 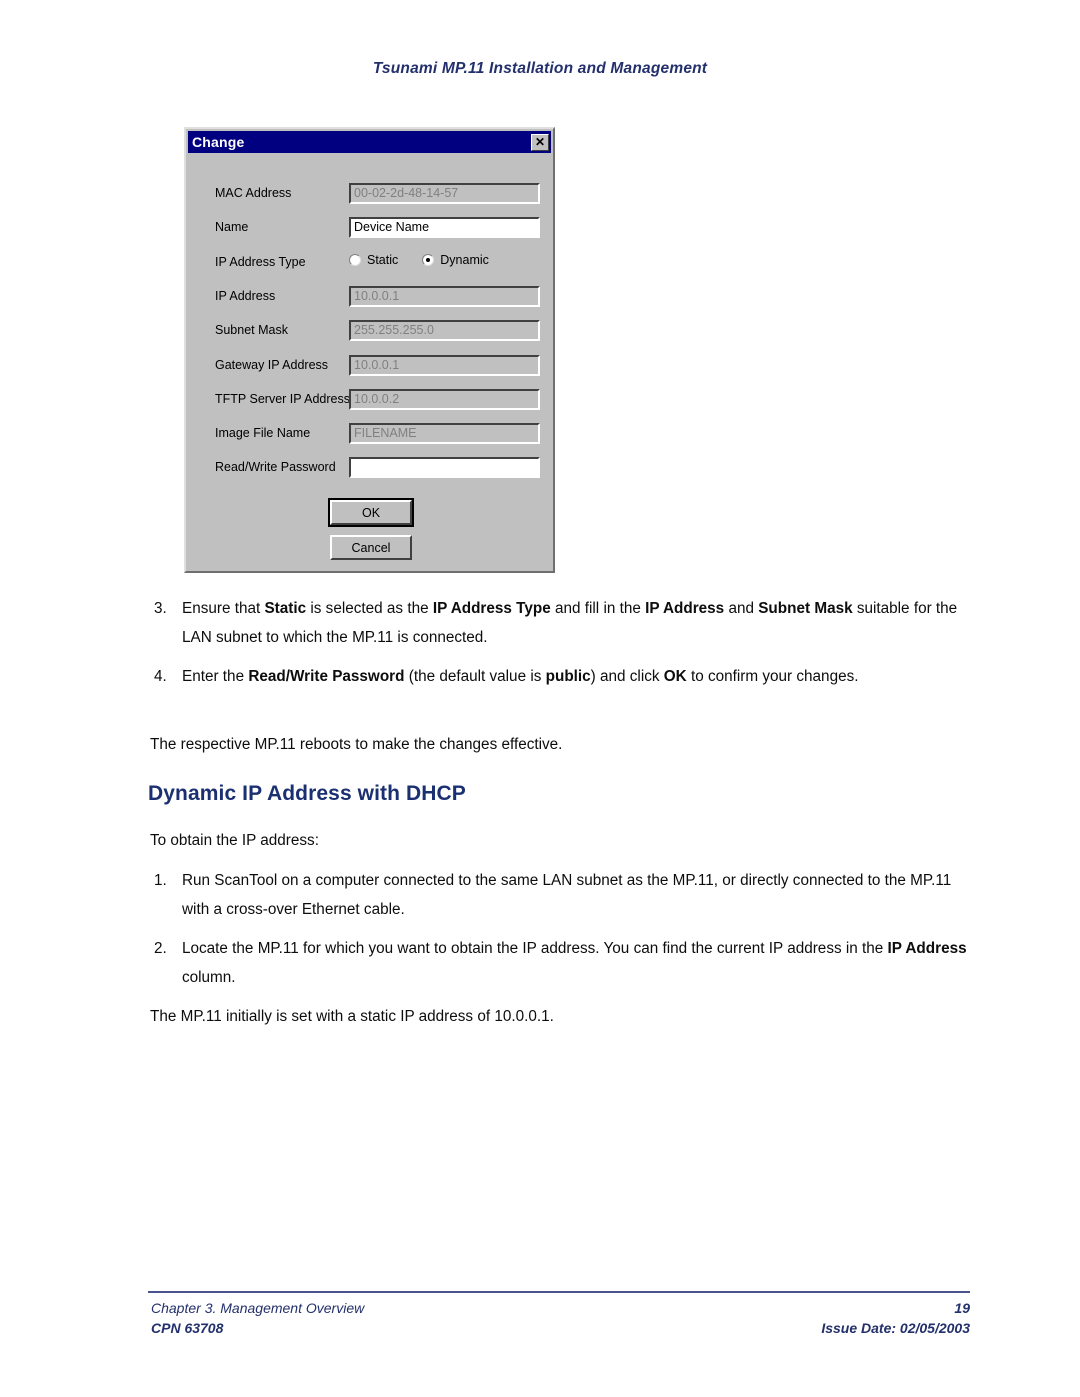 What do you see at coordinates (444, 399) in the screenshot?
I see `input-tftp-server-ip-address: 10.0.0.2` at bounding box center [444, 399].